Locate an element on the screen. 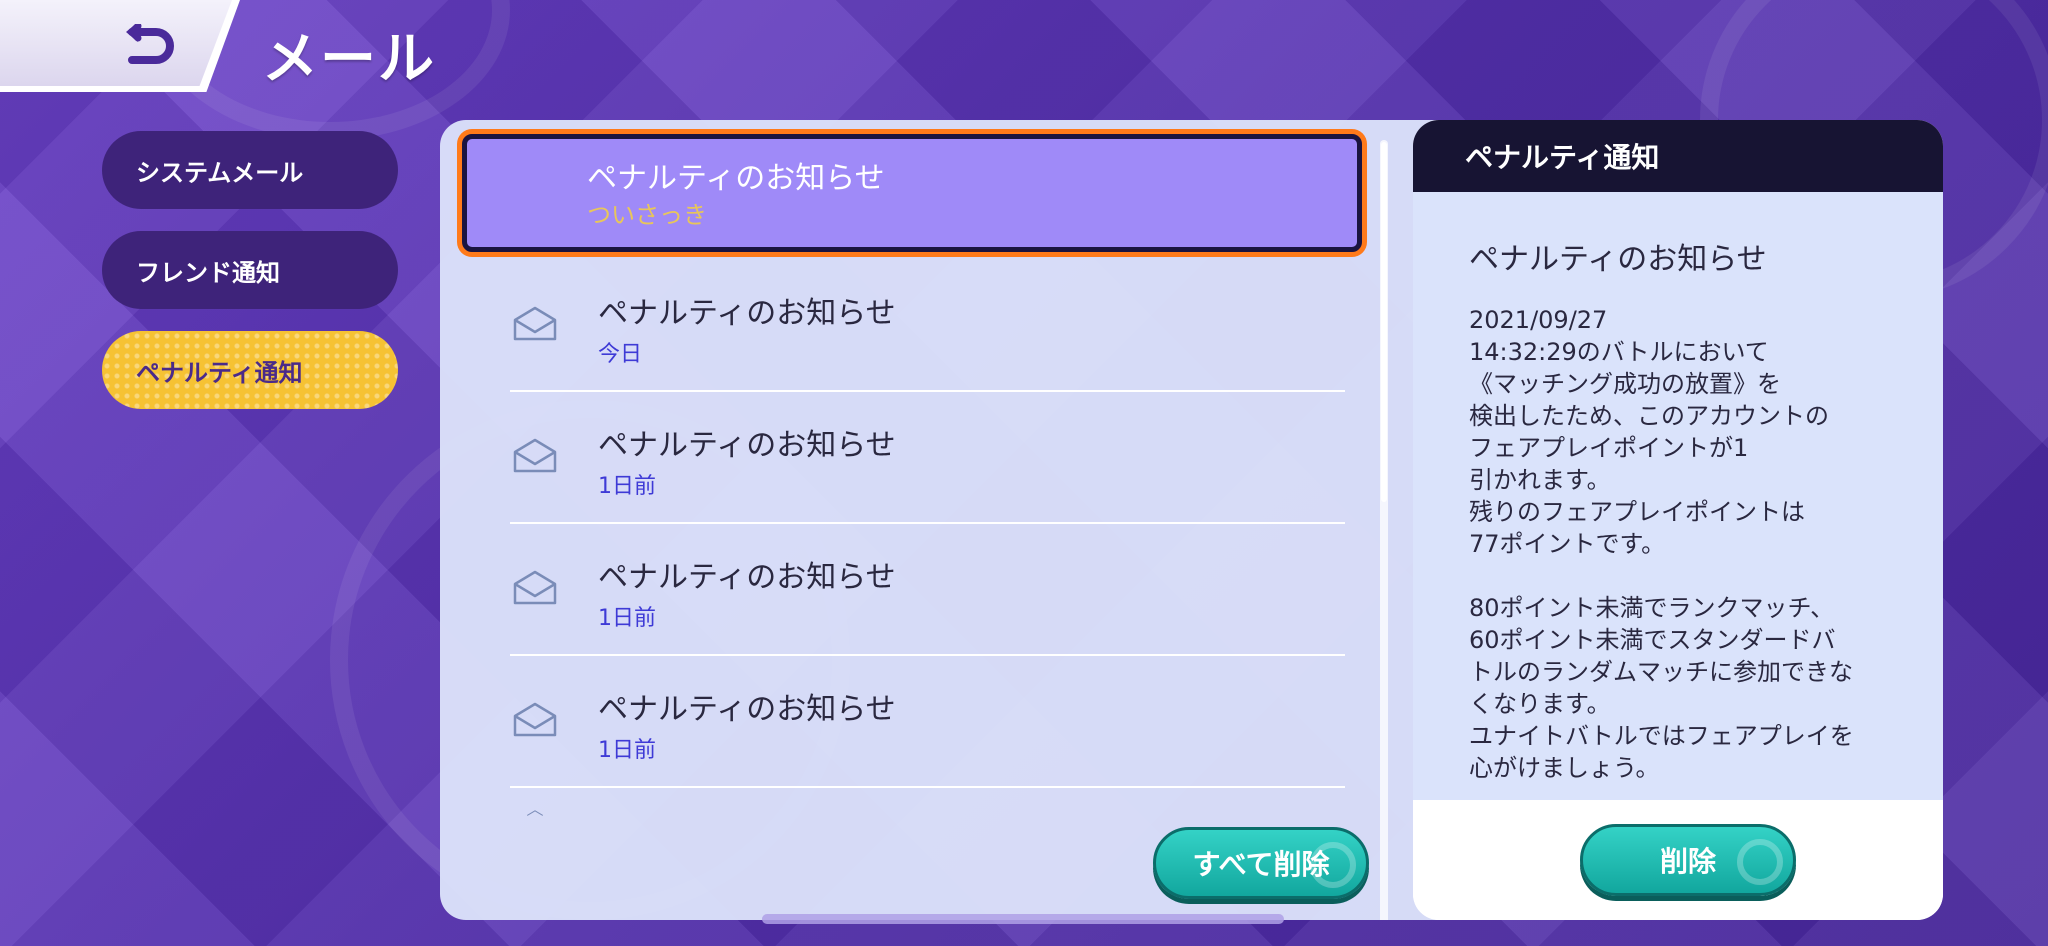 This screenshot has width=2048, height=946. detail-header: ペナルティ通知 is located at coordinates (1678, 156).